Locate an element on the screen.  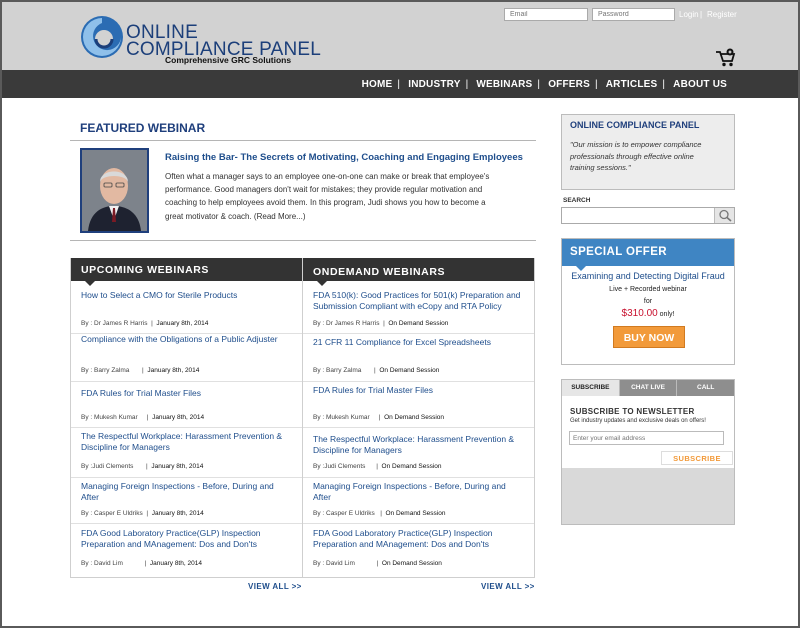
newsletter-email-field is located at coordinates (646, 438).